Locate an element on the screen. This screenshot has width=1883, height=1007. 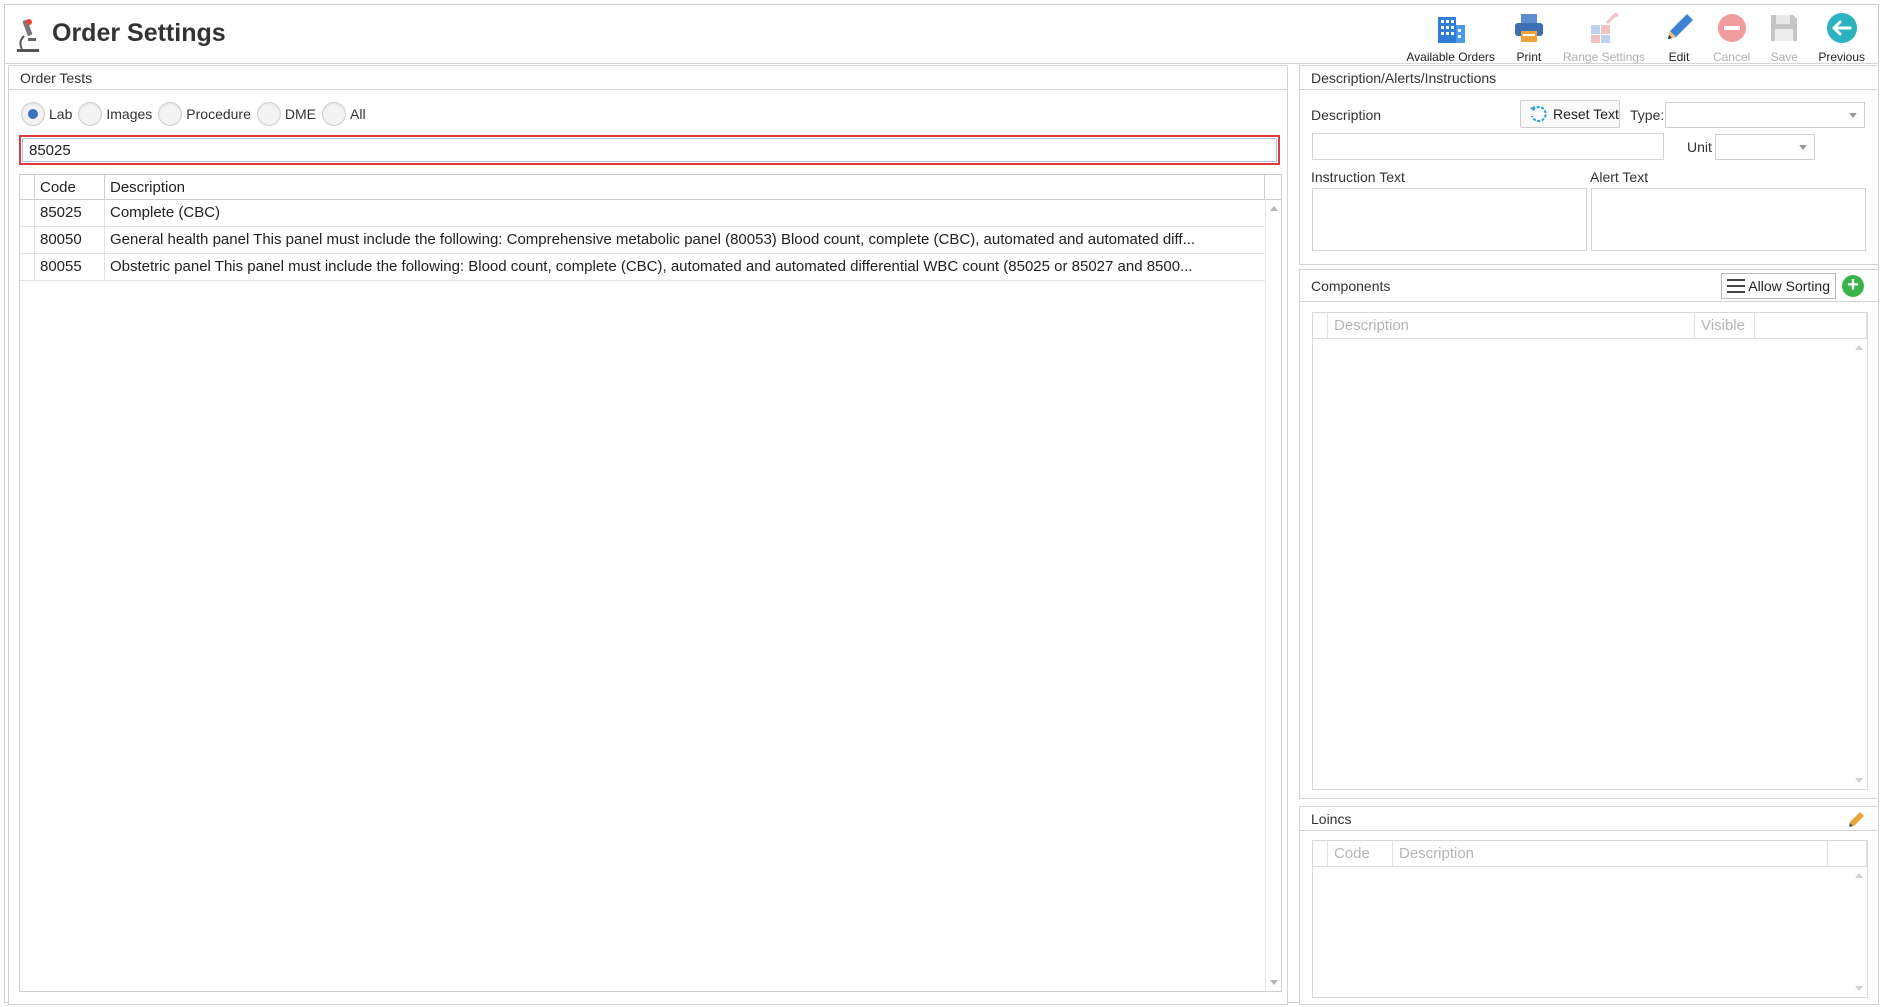
radio-procedure: Procedure is located at coordinates (204, 114).